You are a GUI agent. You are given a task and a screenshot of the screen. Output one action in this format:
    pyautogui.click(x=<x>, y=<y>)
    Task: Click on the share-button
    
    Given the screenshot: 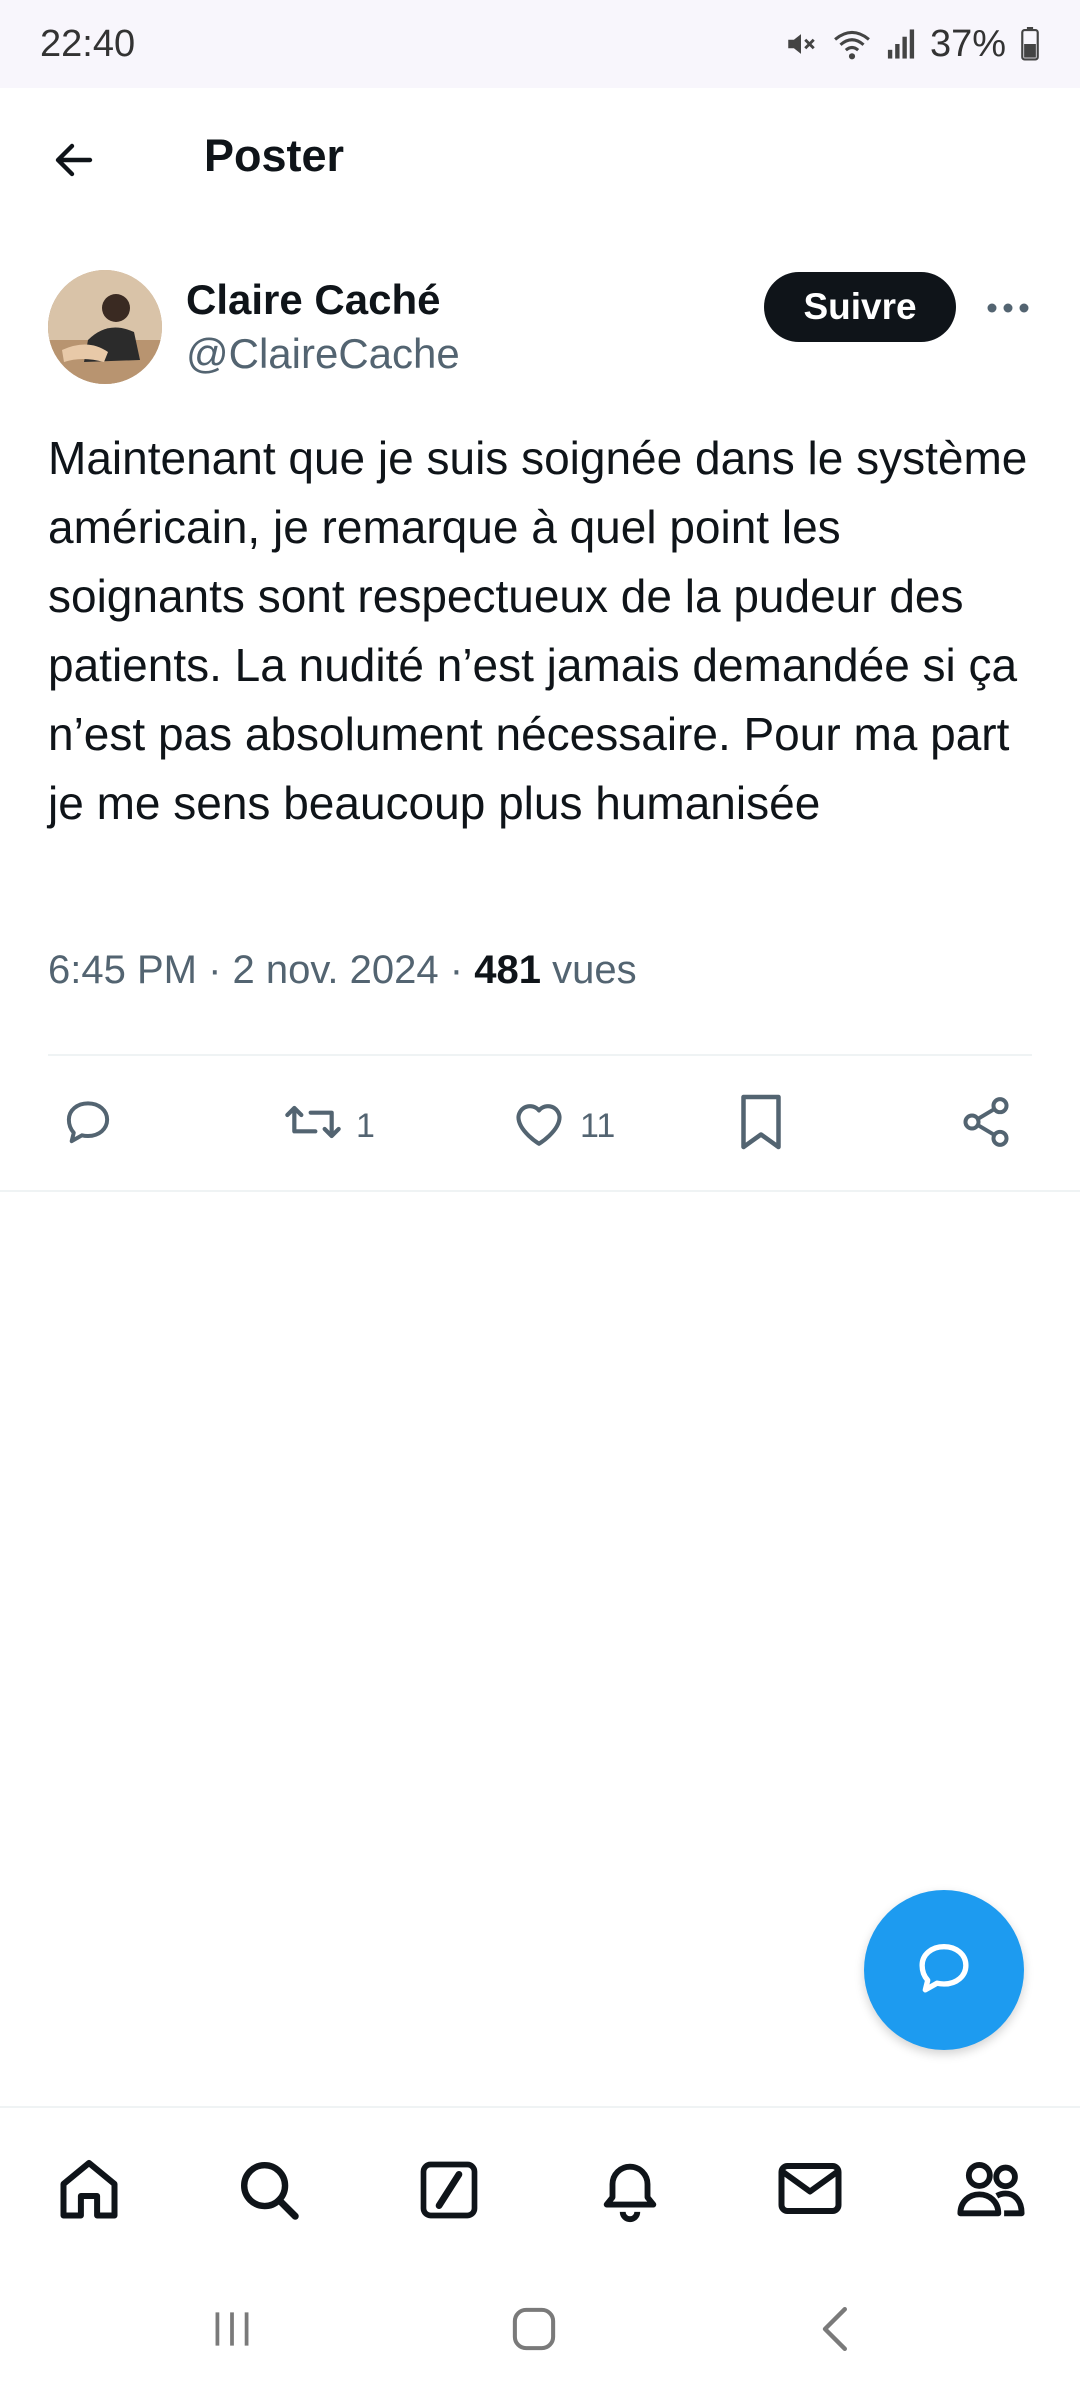 What is the action you would take?
    pyautogui.click(x=986, y=1126)
    